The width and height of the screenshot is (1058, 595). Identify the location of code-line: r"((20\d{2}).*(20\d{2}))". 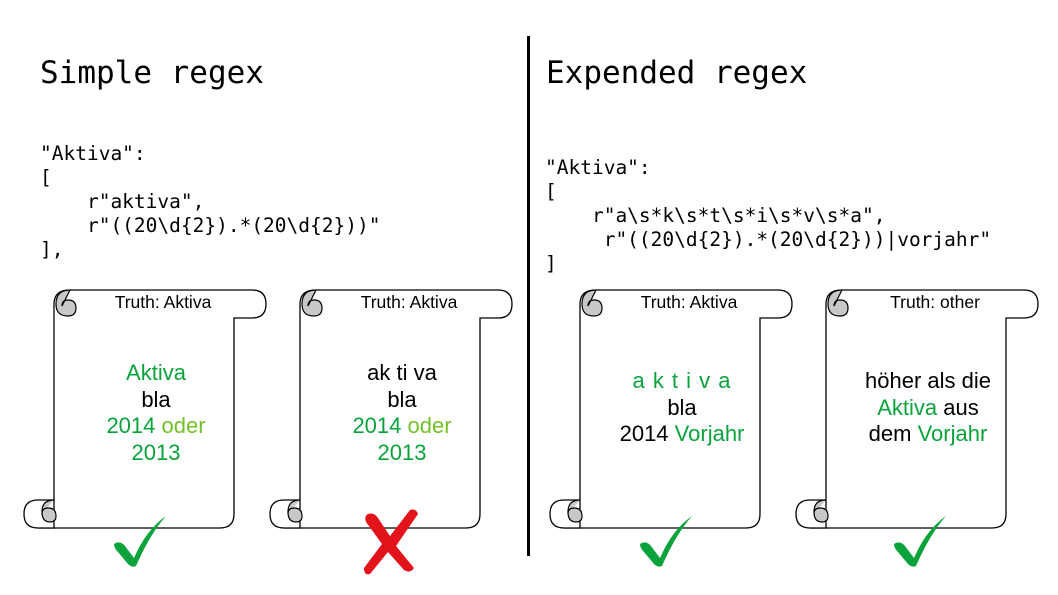
(210, 225).